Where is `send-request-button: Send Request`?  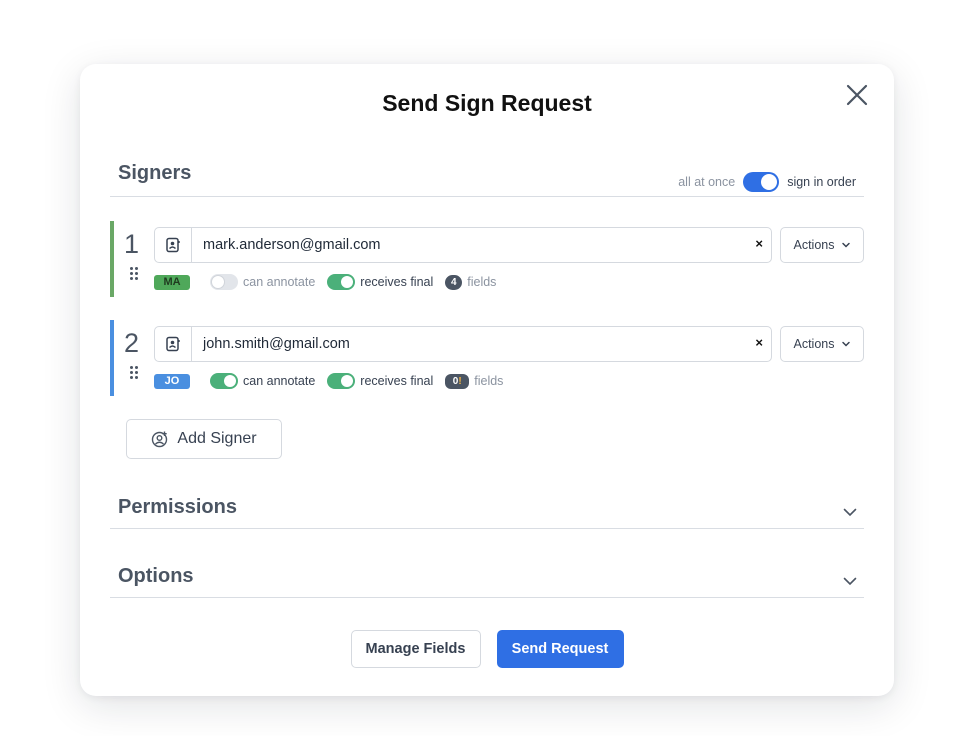
send-request-button: Send Request is located at coordinates (560, 649).